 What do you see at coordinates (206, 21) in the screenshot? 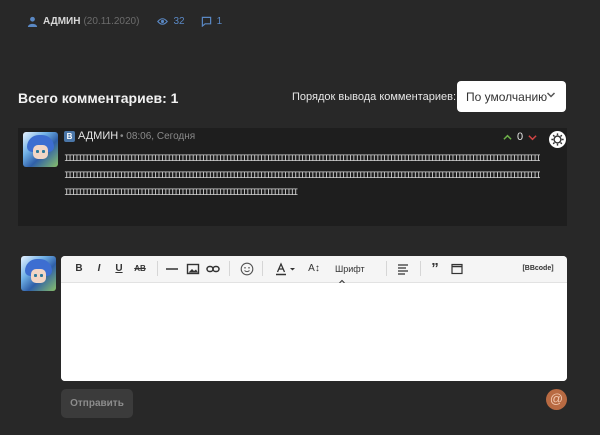
I see `comment-icon` at bounding box center [206, 21].